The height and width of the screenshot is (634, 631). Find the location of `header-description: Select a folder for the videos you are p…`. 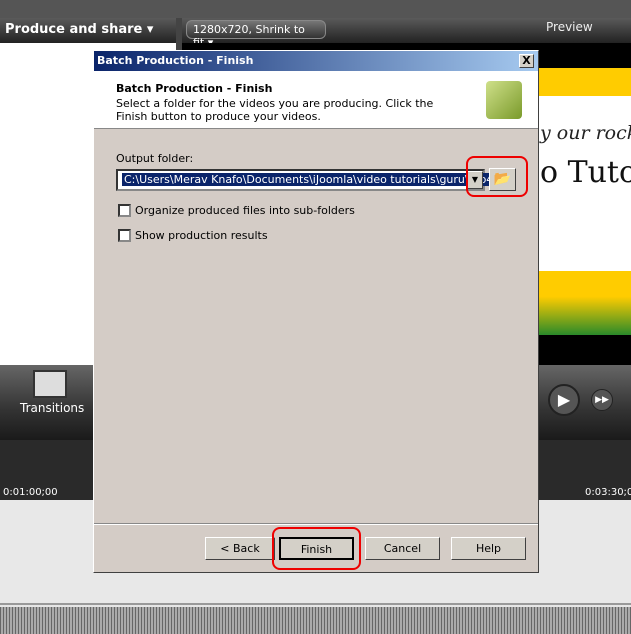

header-description: Select a folder for the videos you are p… is located at coordinates (275, 110).